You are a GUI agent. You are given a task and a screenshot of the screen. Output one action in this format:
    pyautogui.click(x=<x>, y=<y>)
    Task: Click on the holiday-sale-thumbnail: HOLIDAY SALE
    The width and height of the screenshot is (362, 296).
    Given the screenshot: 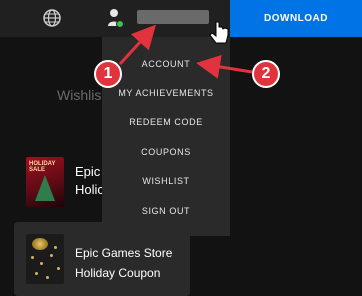 What is the action you would take?
    pyautogui.click(x=45, y=182)
    